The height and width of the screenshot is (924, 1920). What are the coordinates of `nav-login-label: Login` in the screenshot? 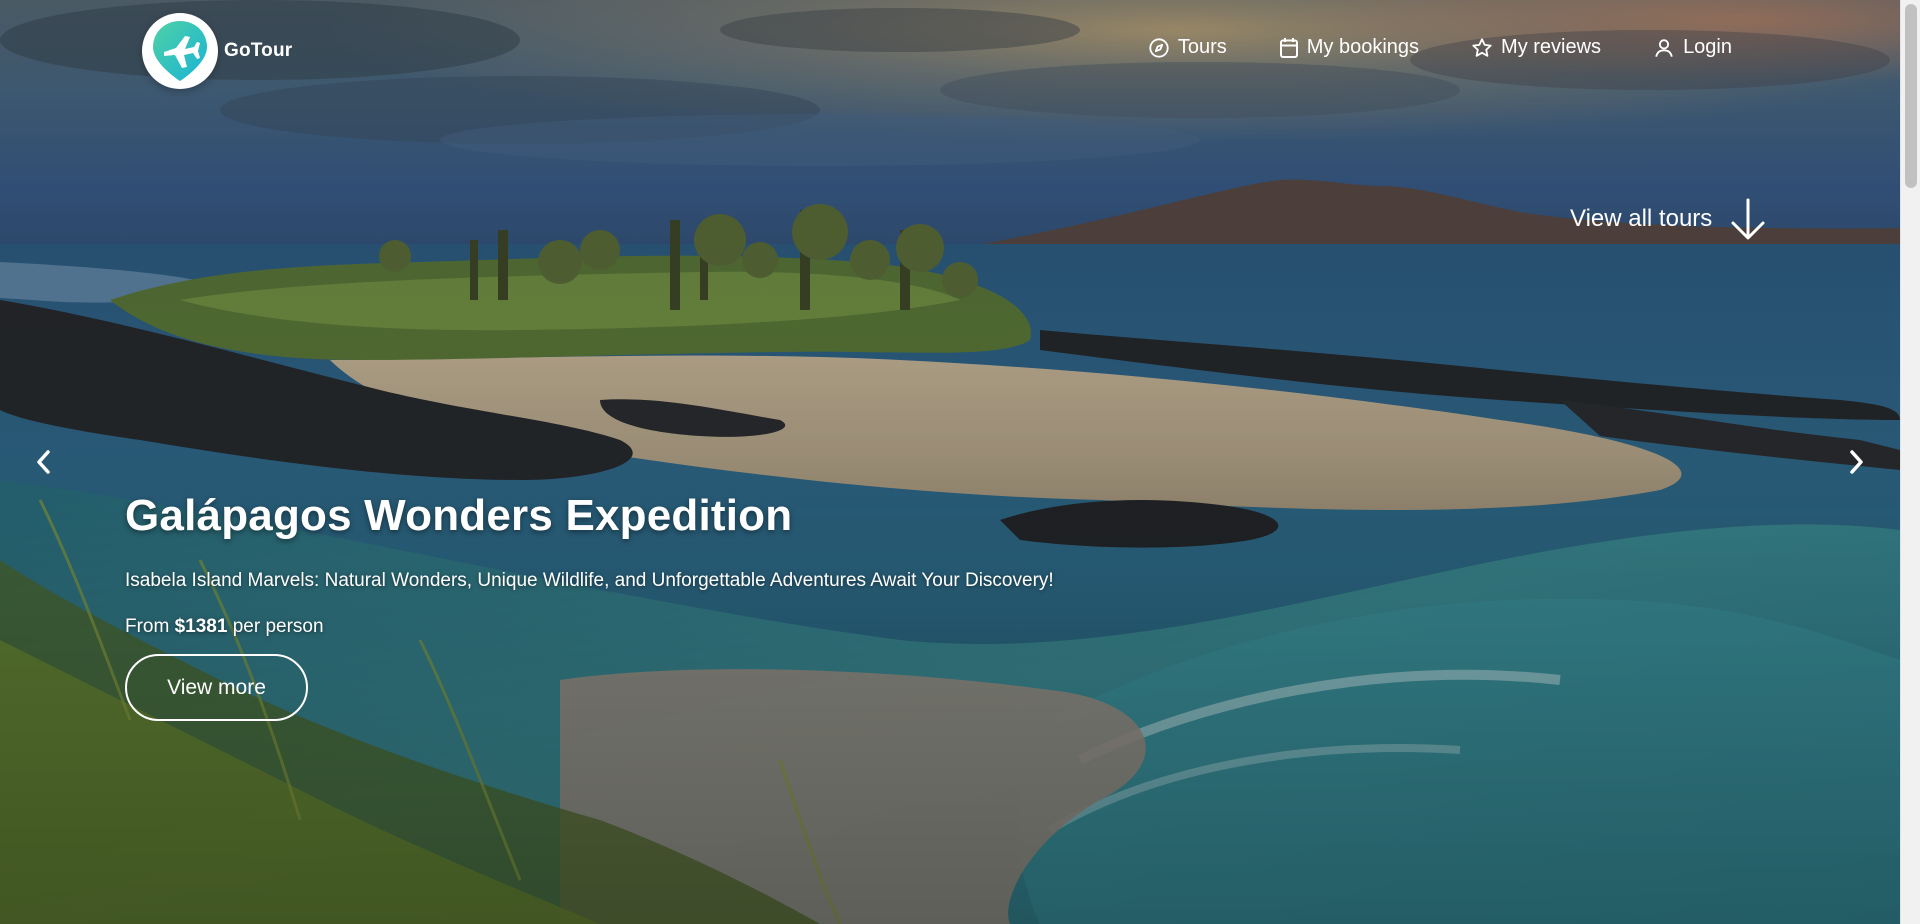 It's located at (1707, 47).